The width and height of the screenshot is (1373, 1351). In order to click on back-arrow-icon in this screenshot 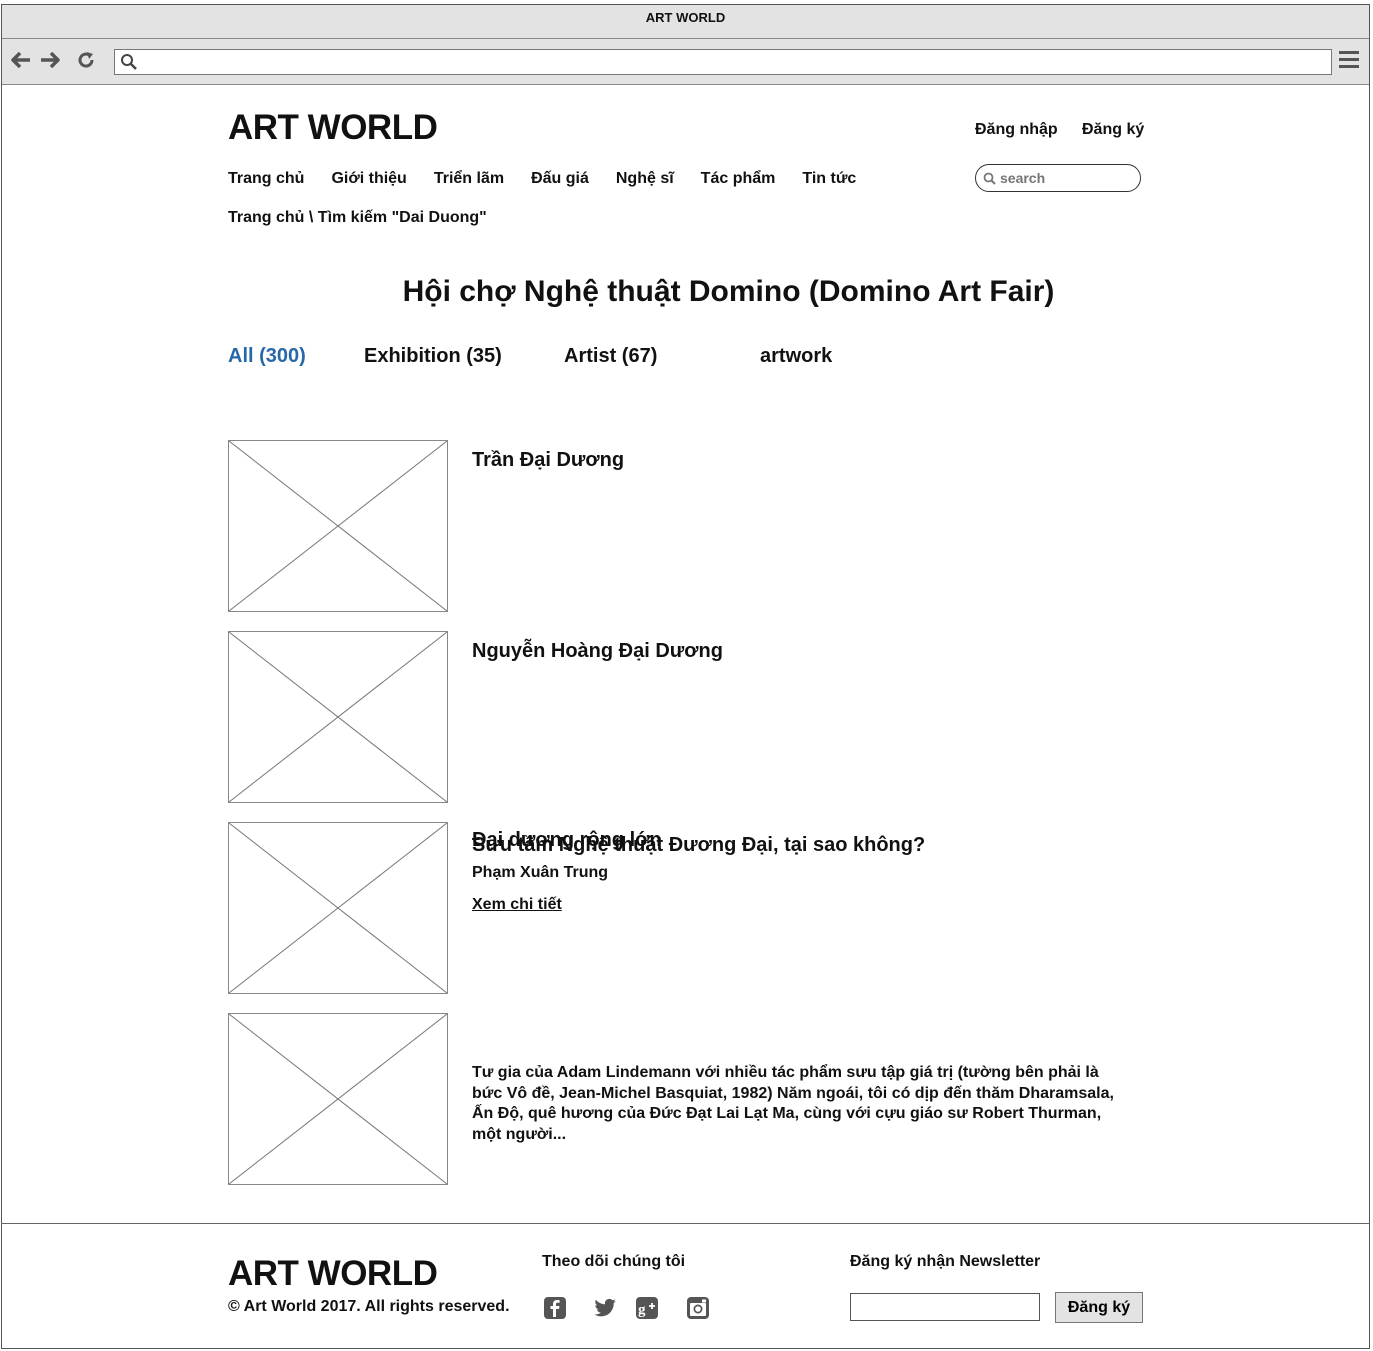, I will do `click(21, 60)`.